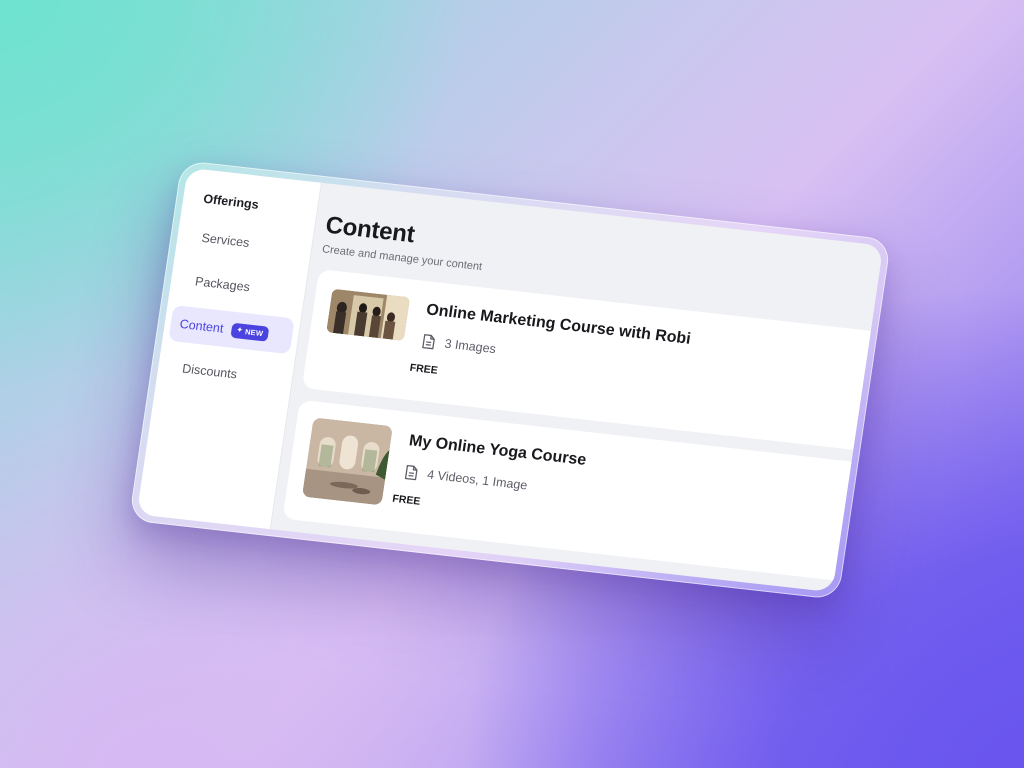 The height and width of the screenshot is (768, 1024). I want to click on sidebar-heading: Offerings, so click(231, 201).